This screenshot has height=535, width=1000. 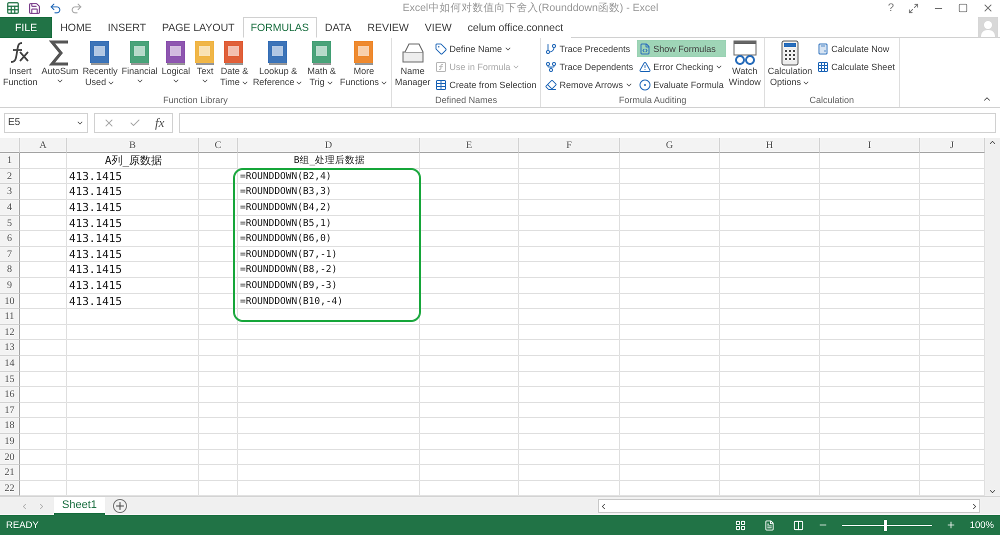 What do you see at coordinates (441, 48) in the screenshot?
I see `tag-icon` at bounding box center [441, 48].